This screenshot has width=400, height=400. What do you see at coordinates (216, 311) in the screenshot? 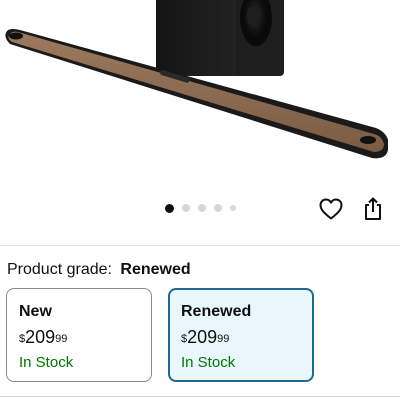
I see `option-title: Renewed` at bounding box center [216, 311].